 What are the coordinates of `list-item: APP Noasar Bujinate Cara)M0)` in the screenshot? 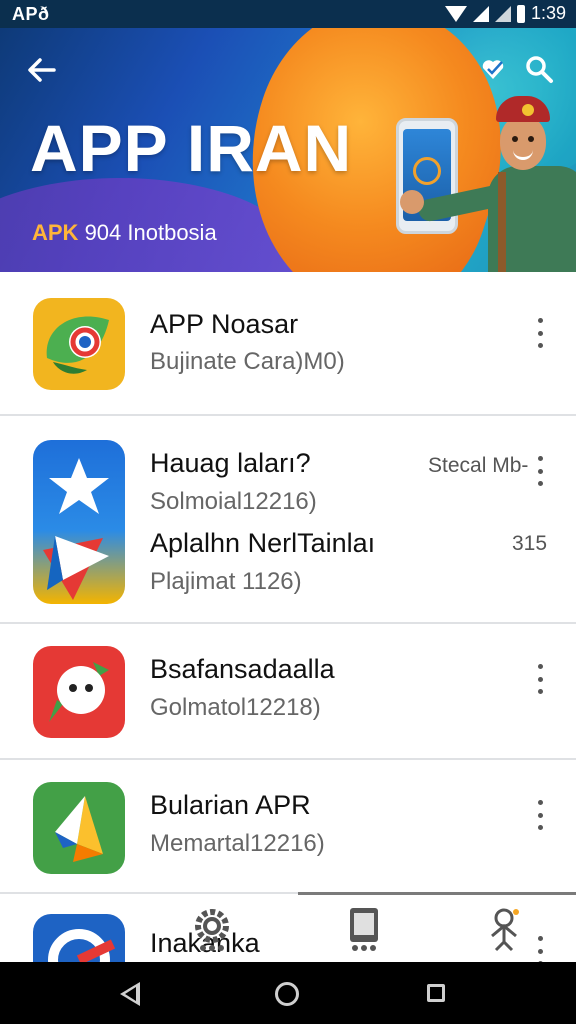 It's located at (288, 344).